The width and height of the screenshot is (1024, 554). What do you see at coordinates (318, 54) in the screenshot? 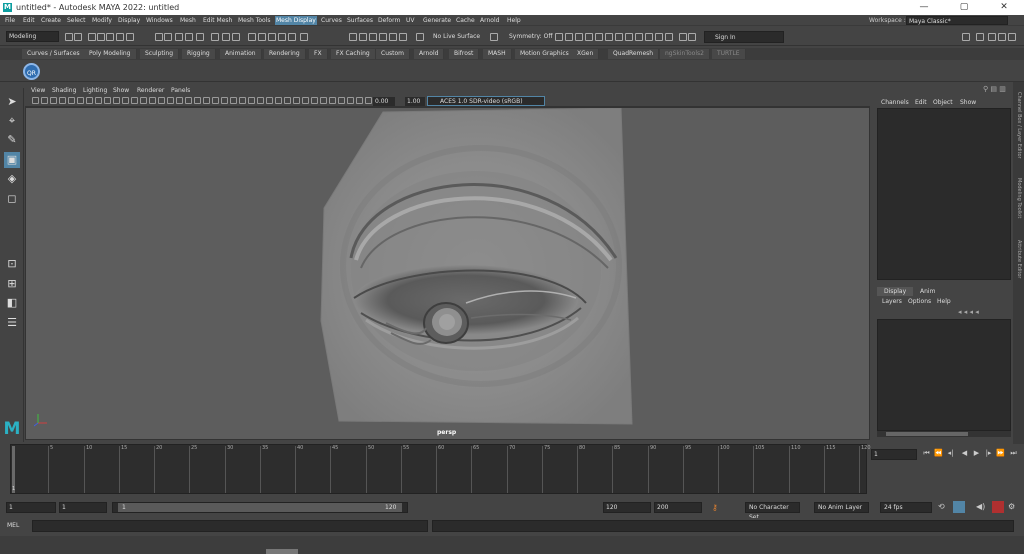
I see `shelf-tab-fx: FX` at bounding box center [318, 54].